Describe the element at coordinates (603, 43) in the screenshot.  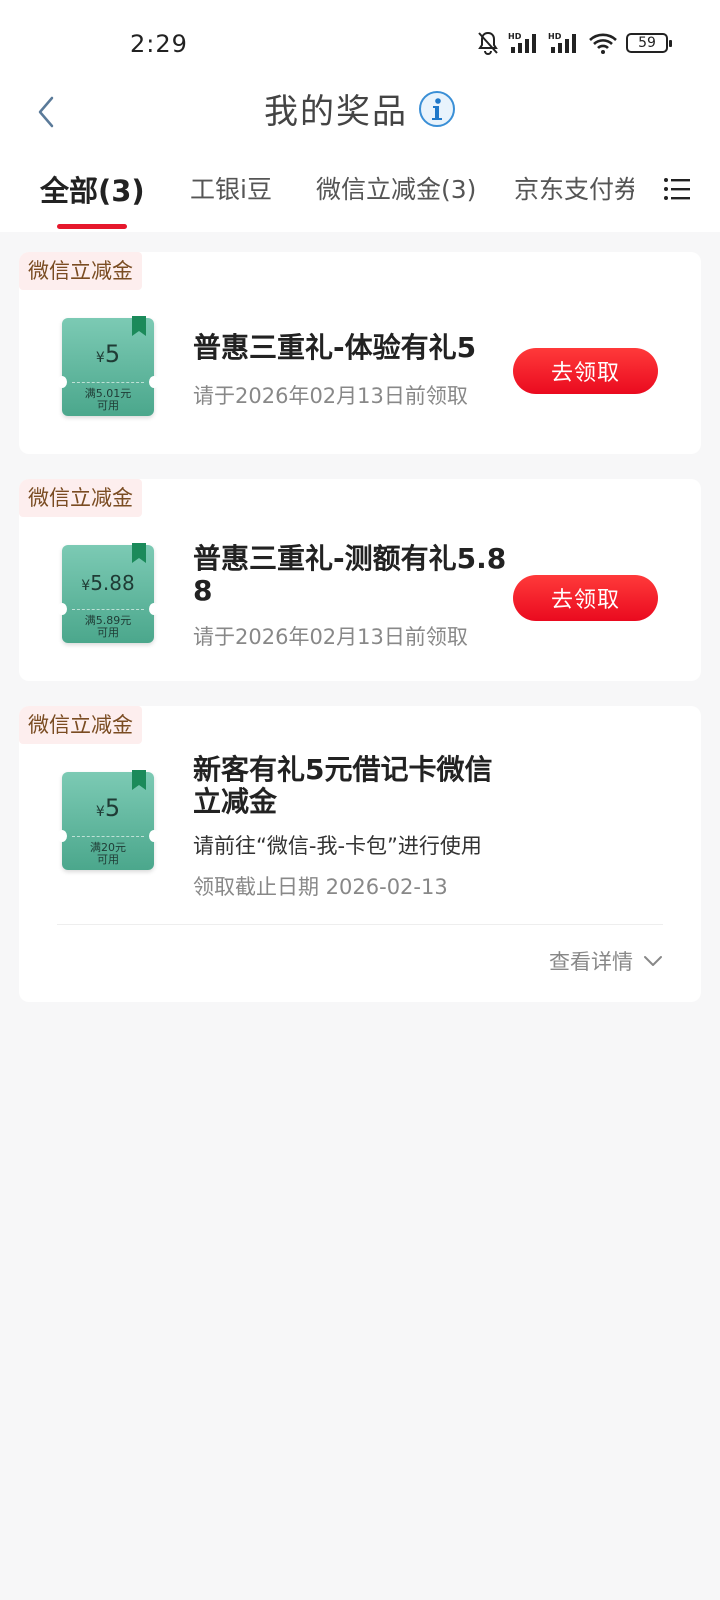
I see `wifi-icon` at that location.